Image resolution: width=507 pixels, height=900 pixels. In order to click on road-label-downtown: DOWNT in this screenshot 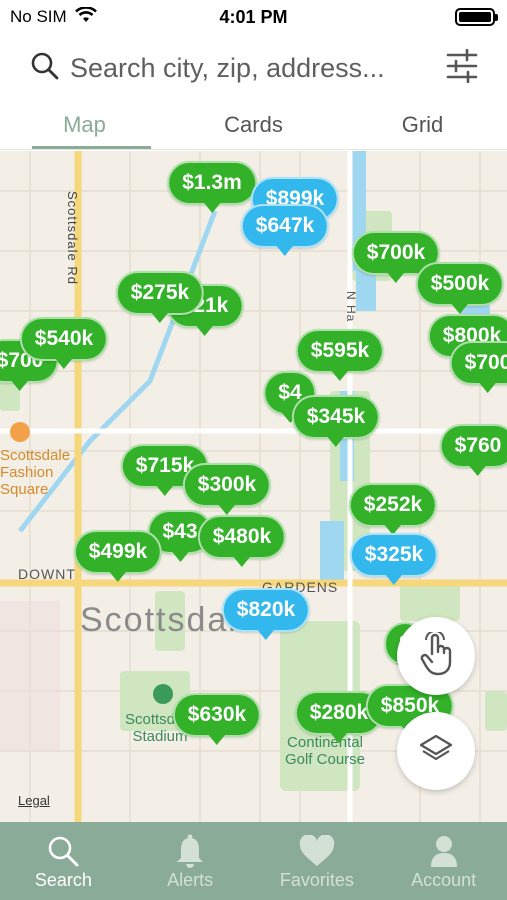, I will do `click(47, 574)`.